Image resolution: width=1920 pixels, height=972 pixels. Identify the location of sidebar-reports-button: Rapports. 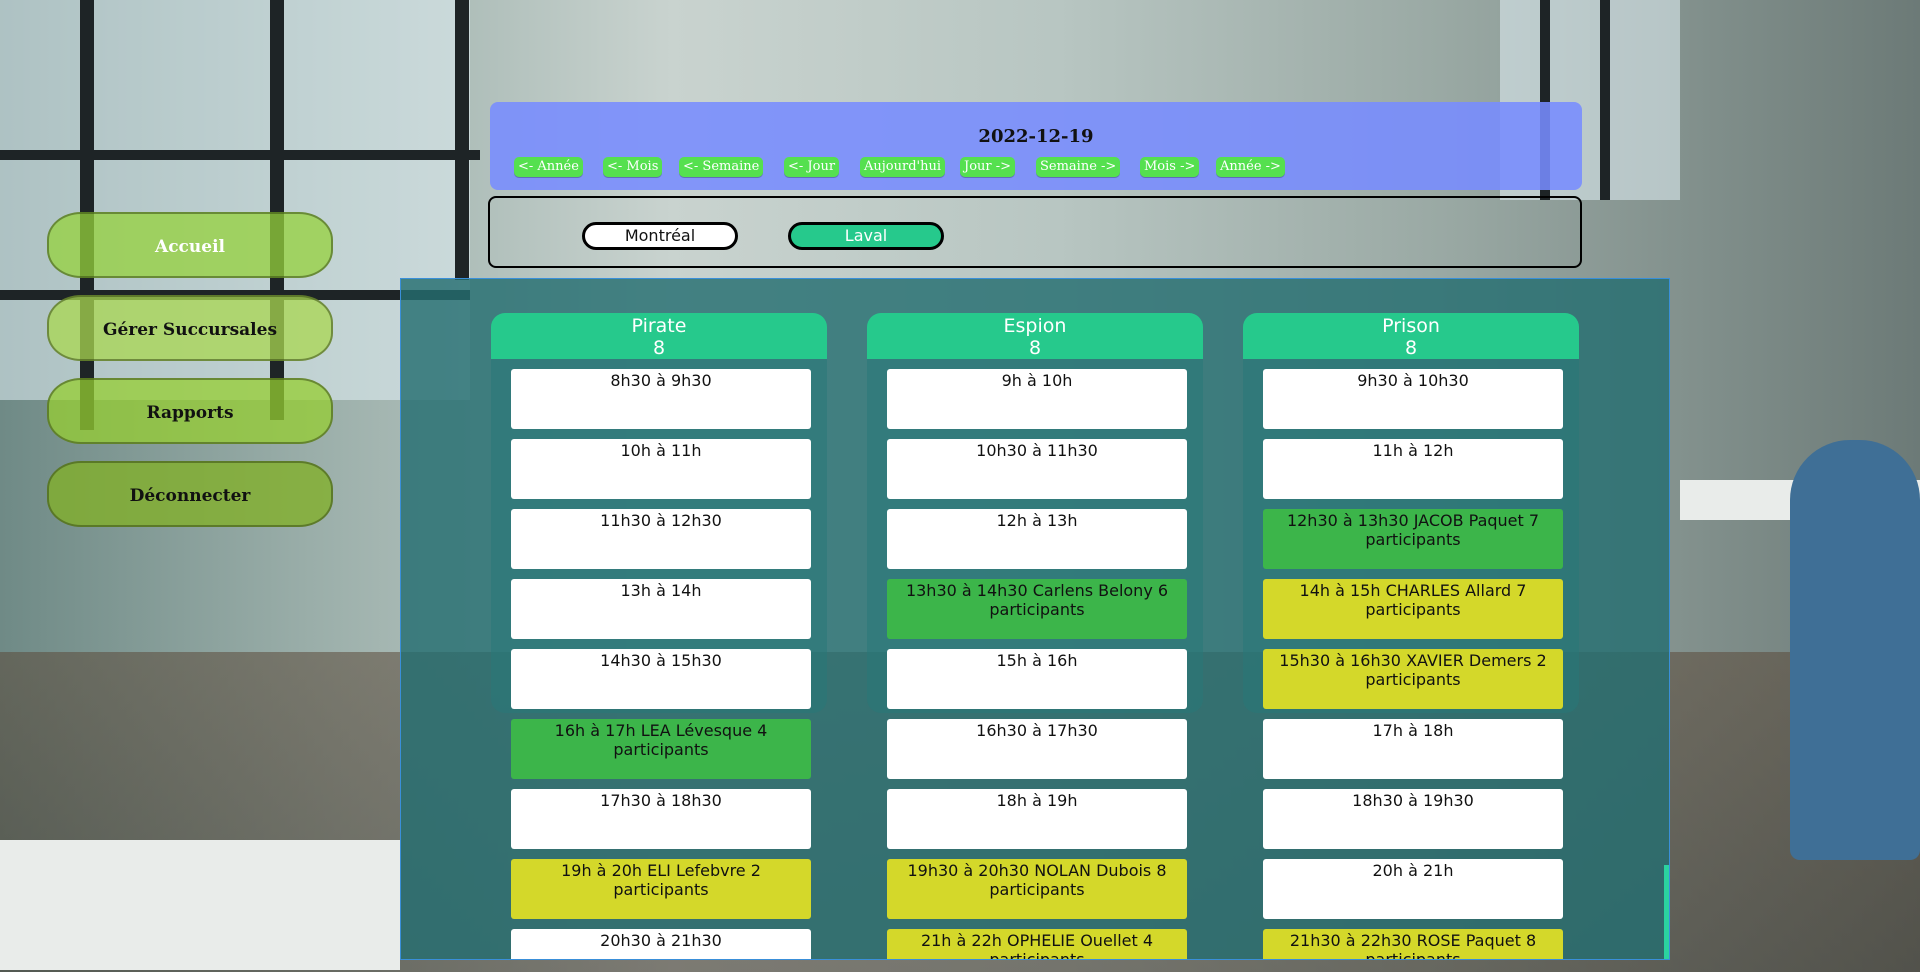
(190, 411).